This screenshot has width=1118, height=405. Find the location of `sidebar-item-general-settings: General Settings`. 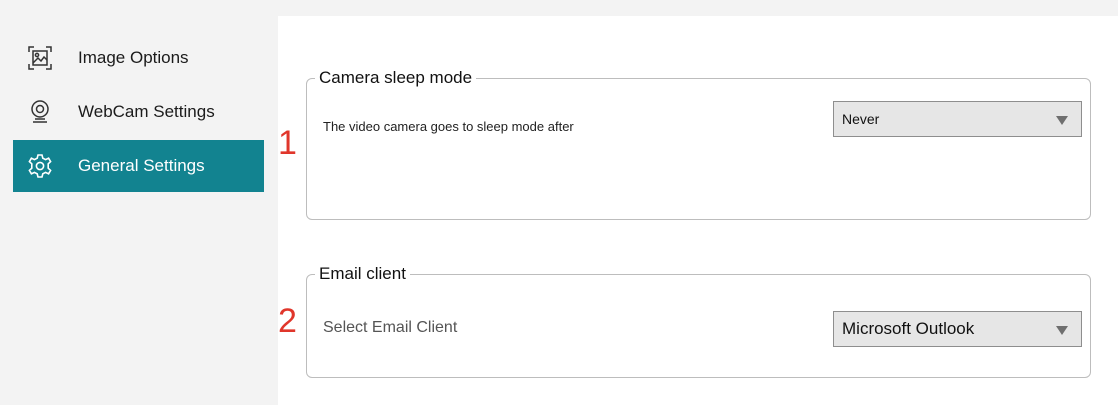

sidebar-item-general-settings: General Settings is located at coordinates (138, 166).